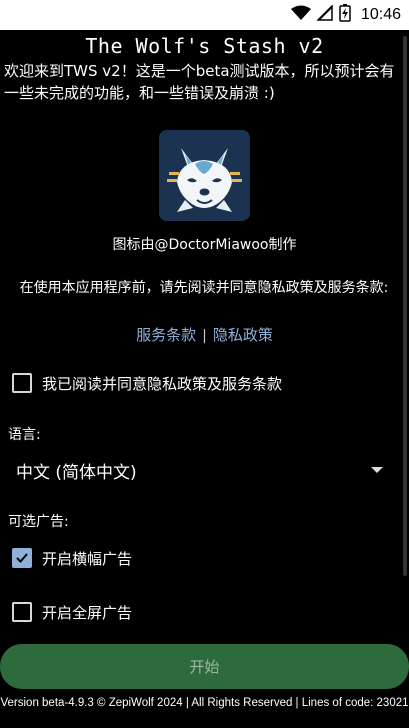 The width and height of the screenshot is (409, 728). I want to click on status-icons: 10:46, so click(345, 15).